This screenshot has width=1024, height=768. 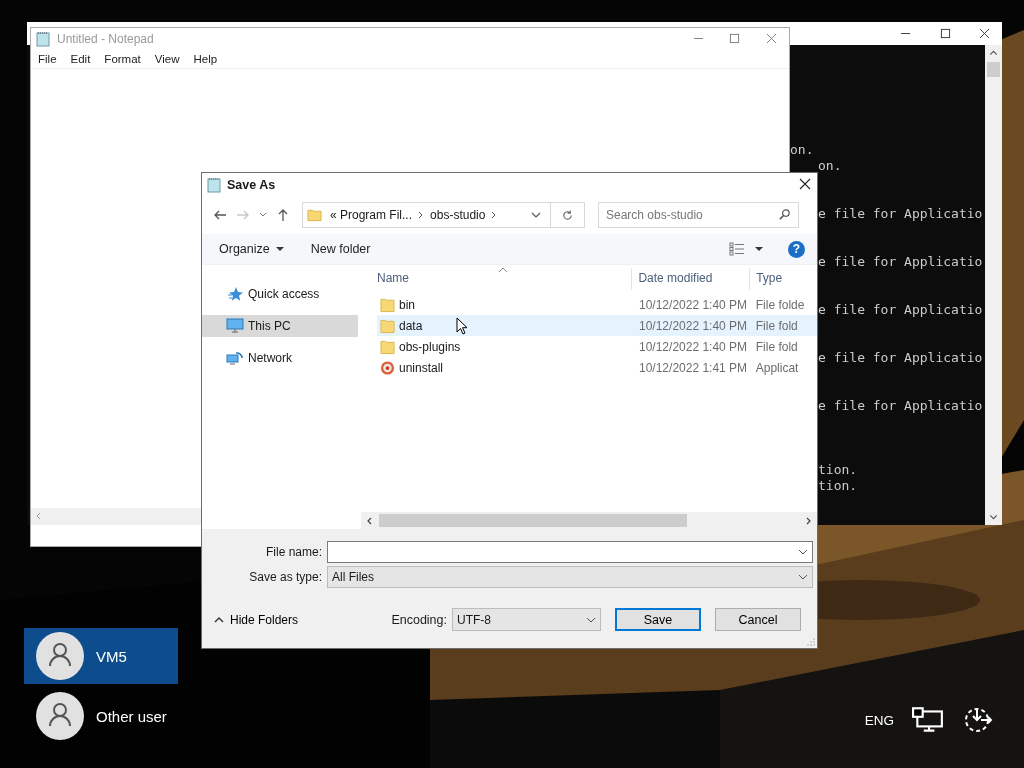 What do you see at coordinates (125, 59) in the screenshot?
I see `menu-item: Format` at bounding box center [125, 59].